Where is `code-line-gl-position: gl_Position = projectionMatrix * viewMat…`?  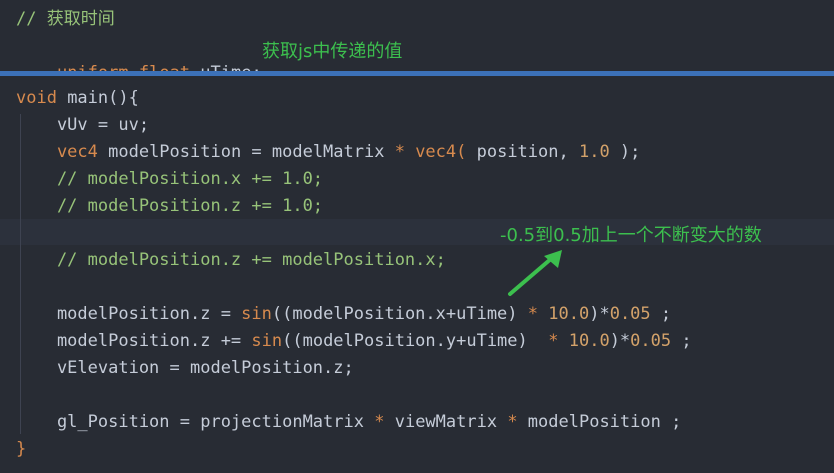
code-line-gl-position: gl_Position = projectionMatrix * viewMat… is located at coordinates (348, 422).